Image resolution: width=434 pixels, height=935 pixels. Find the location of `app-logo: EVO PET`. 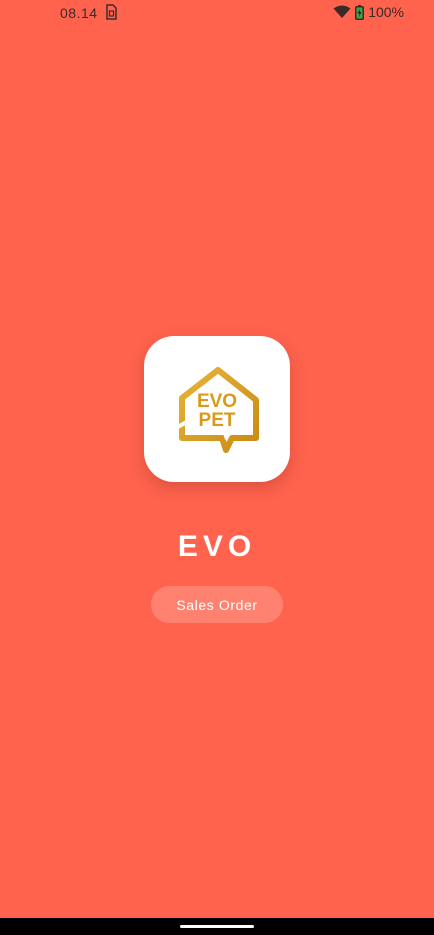

app-logo: EVO PET is located at coordinates (217, 409).